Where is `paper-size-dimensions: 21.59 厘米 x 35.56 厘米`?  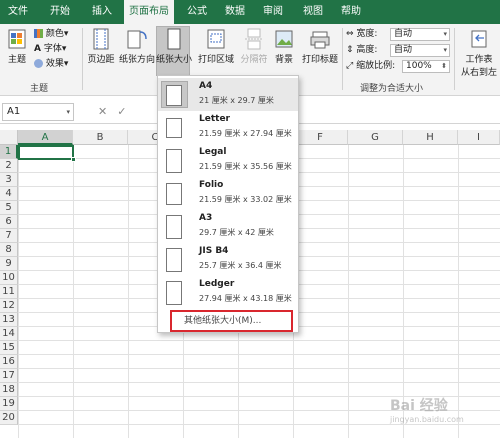
paper-size-dimensions: 21.59 厘米 x 35.56 厘米 is located at coordinates (245, 166).